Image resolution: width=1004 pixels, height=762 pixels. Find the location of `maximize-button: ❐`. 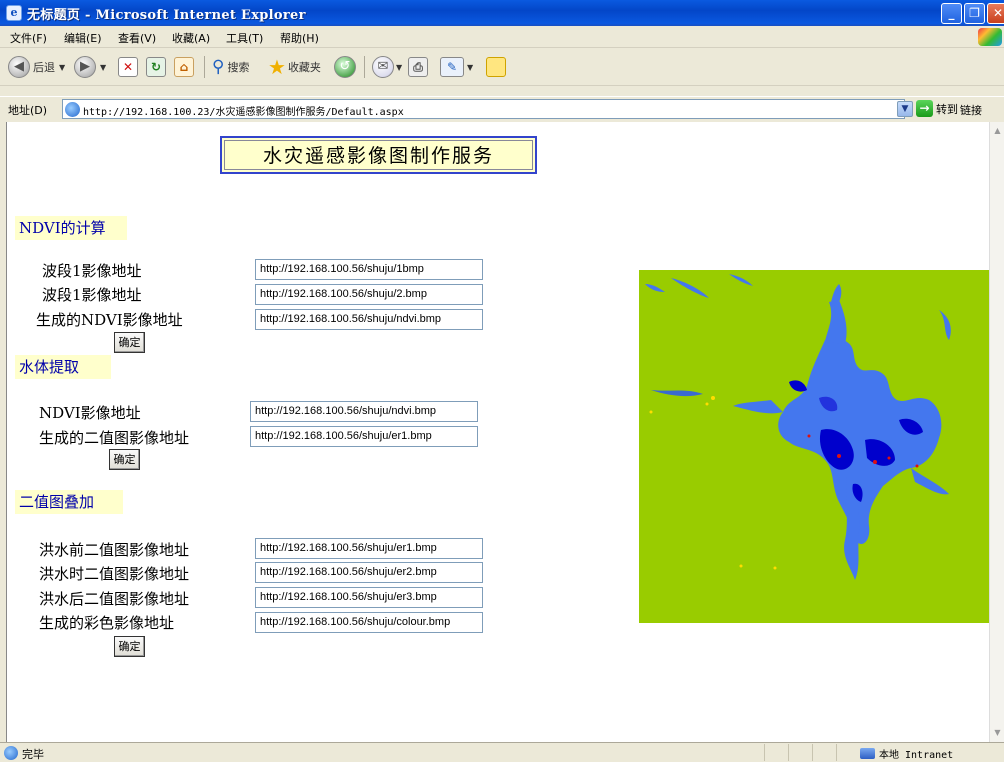

maximize-button: ❐ is located at coordinates (974, 13).